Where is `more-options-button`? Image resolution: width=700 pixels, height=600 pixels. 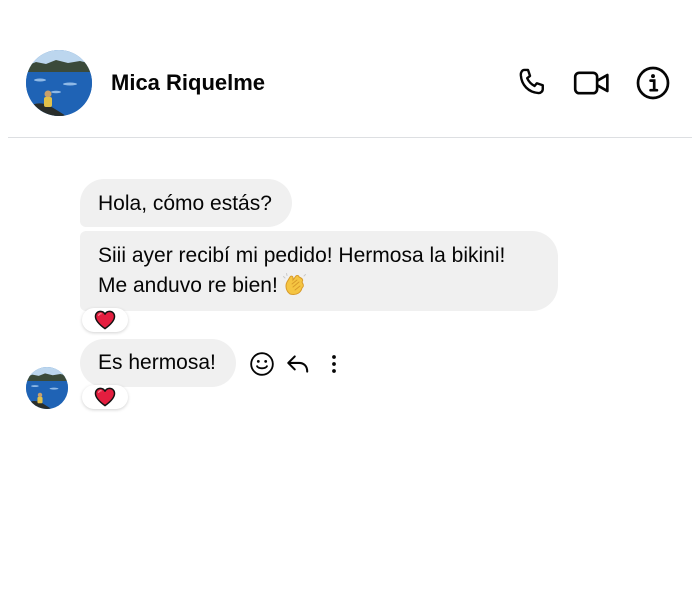
more-options-button is located at coordinates (334, 364).